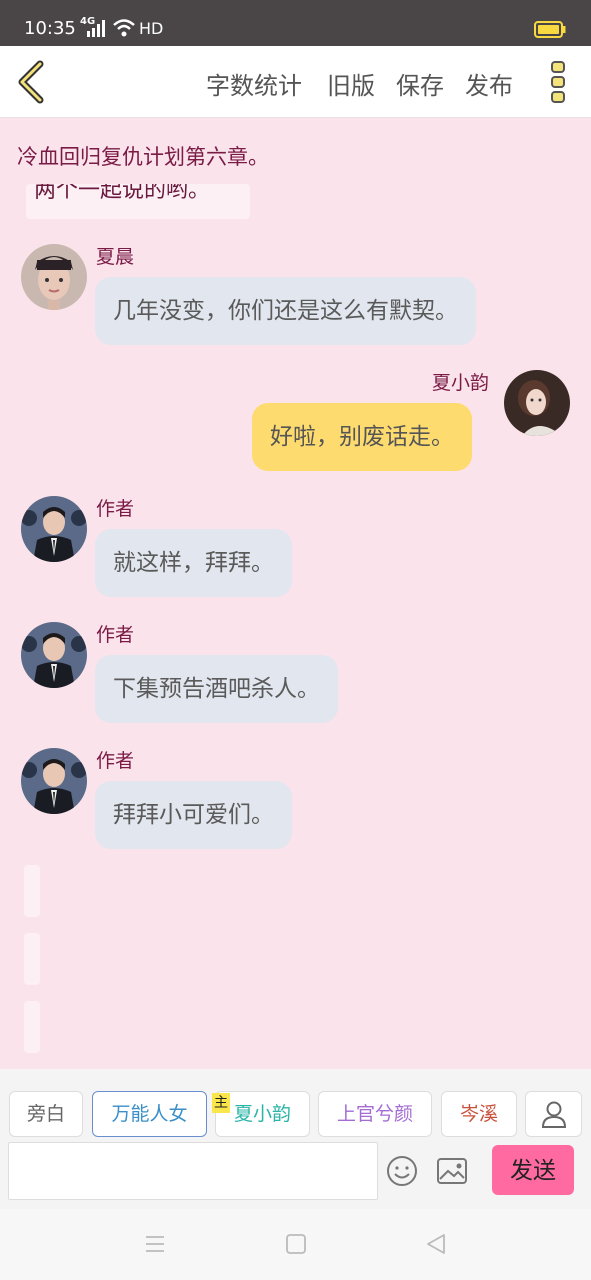 This screenshot has width=591, height=1280. Describe the element at coordinates (143, 157) in the screenshot. I see `chapter-title: 冷血回归复仇计划第六章。` at that location.